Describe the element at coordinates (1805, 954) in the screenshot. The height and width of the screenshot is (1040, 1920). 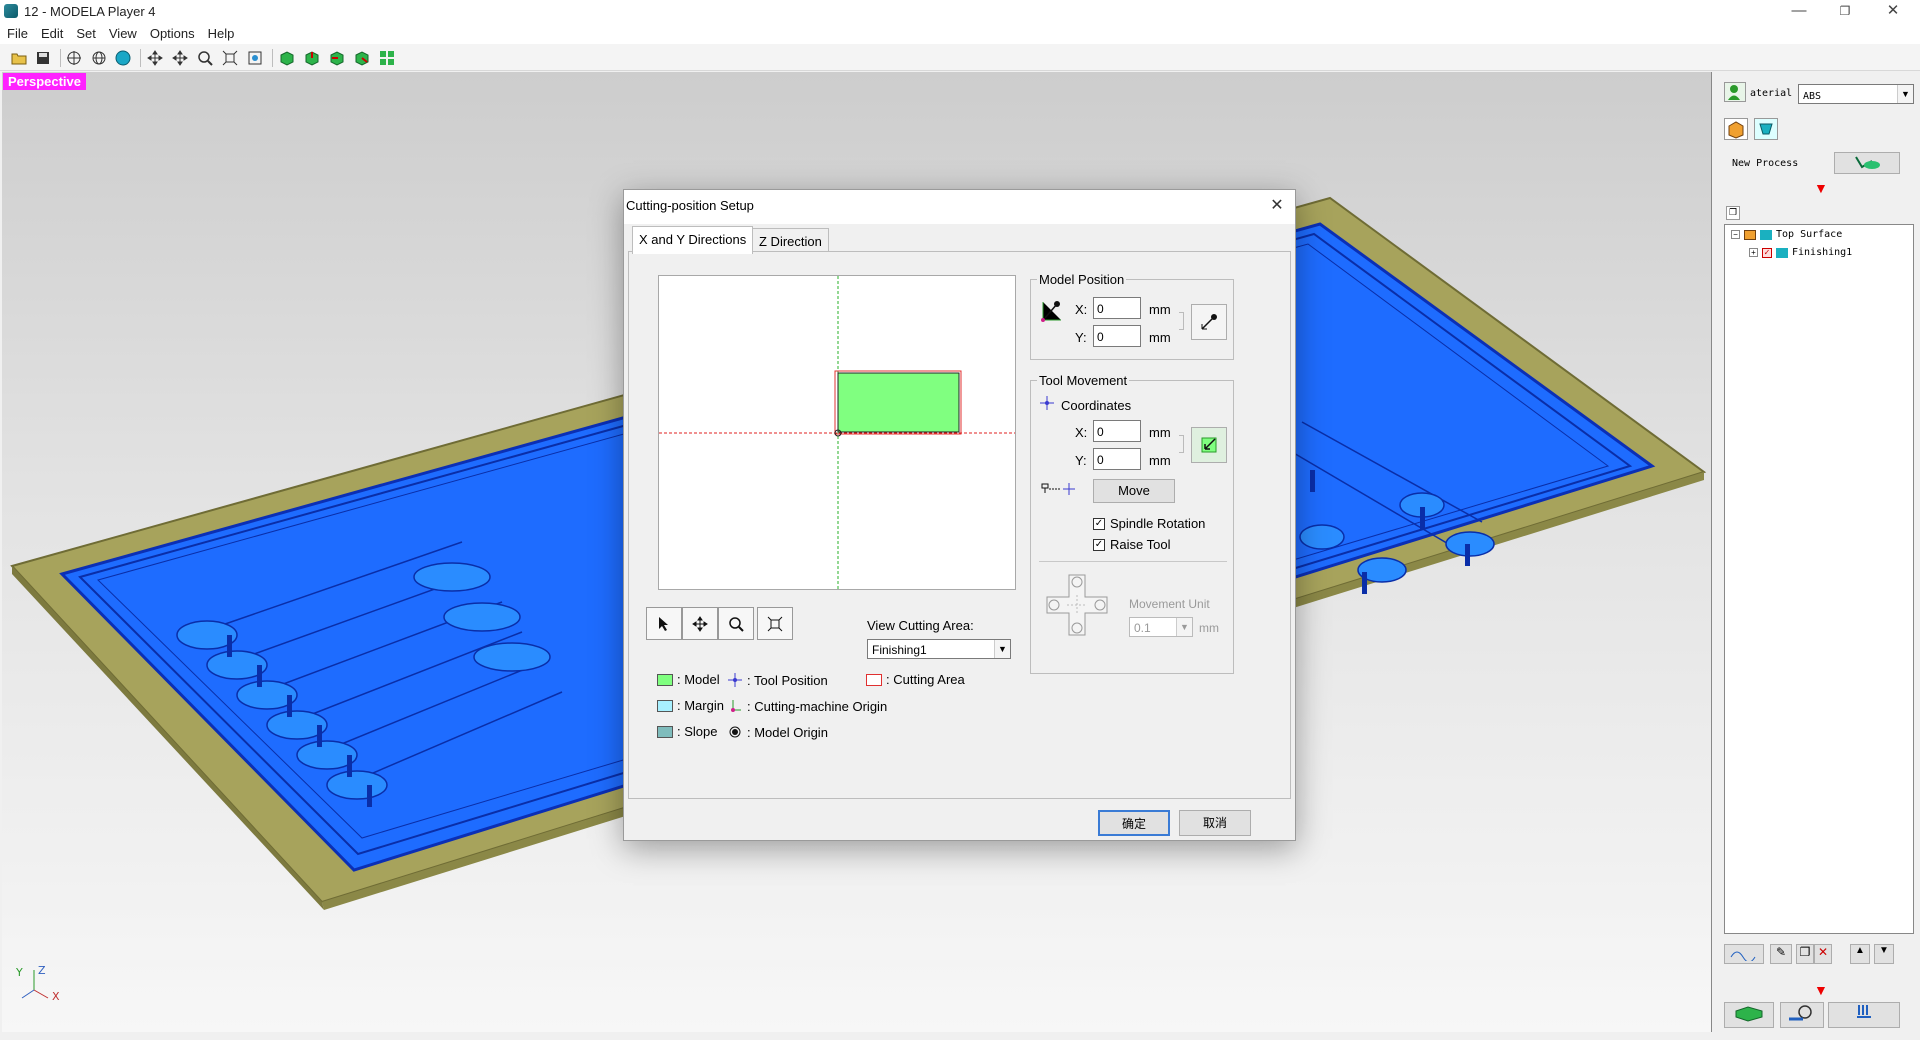
I see `copy-icon: ❐` at that location.